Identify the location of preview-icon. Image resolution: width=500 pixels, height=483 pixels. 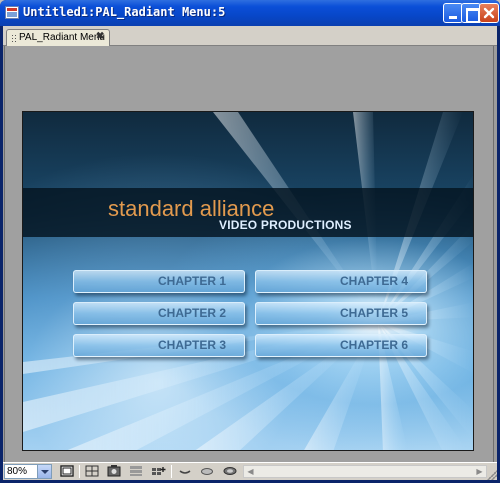
(114, 471).